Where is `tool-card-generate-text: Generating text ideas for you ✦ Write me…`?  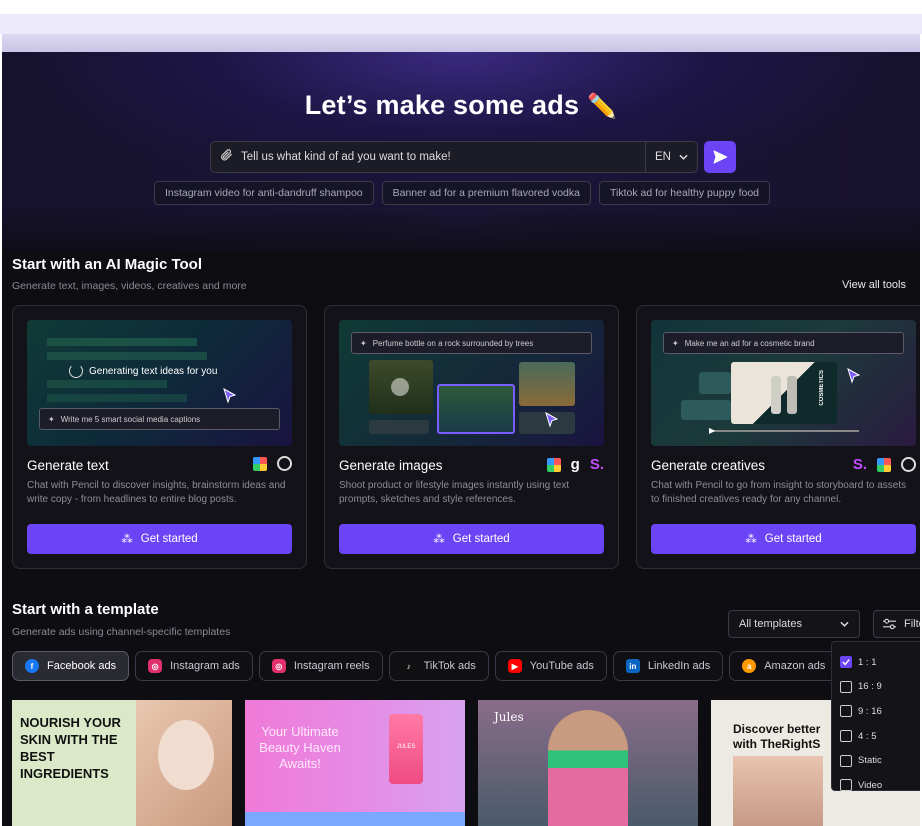 tool-card-generate-text: Generating text ideas for you ✦ Write me… is located at coordinates (159, 437).